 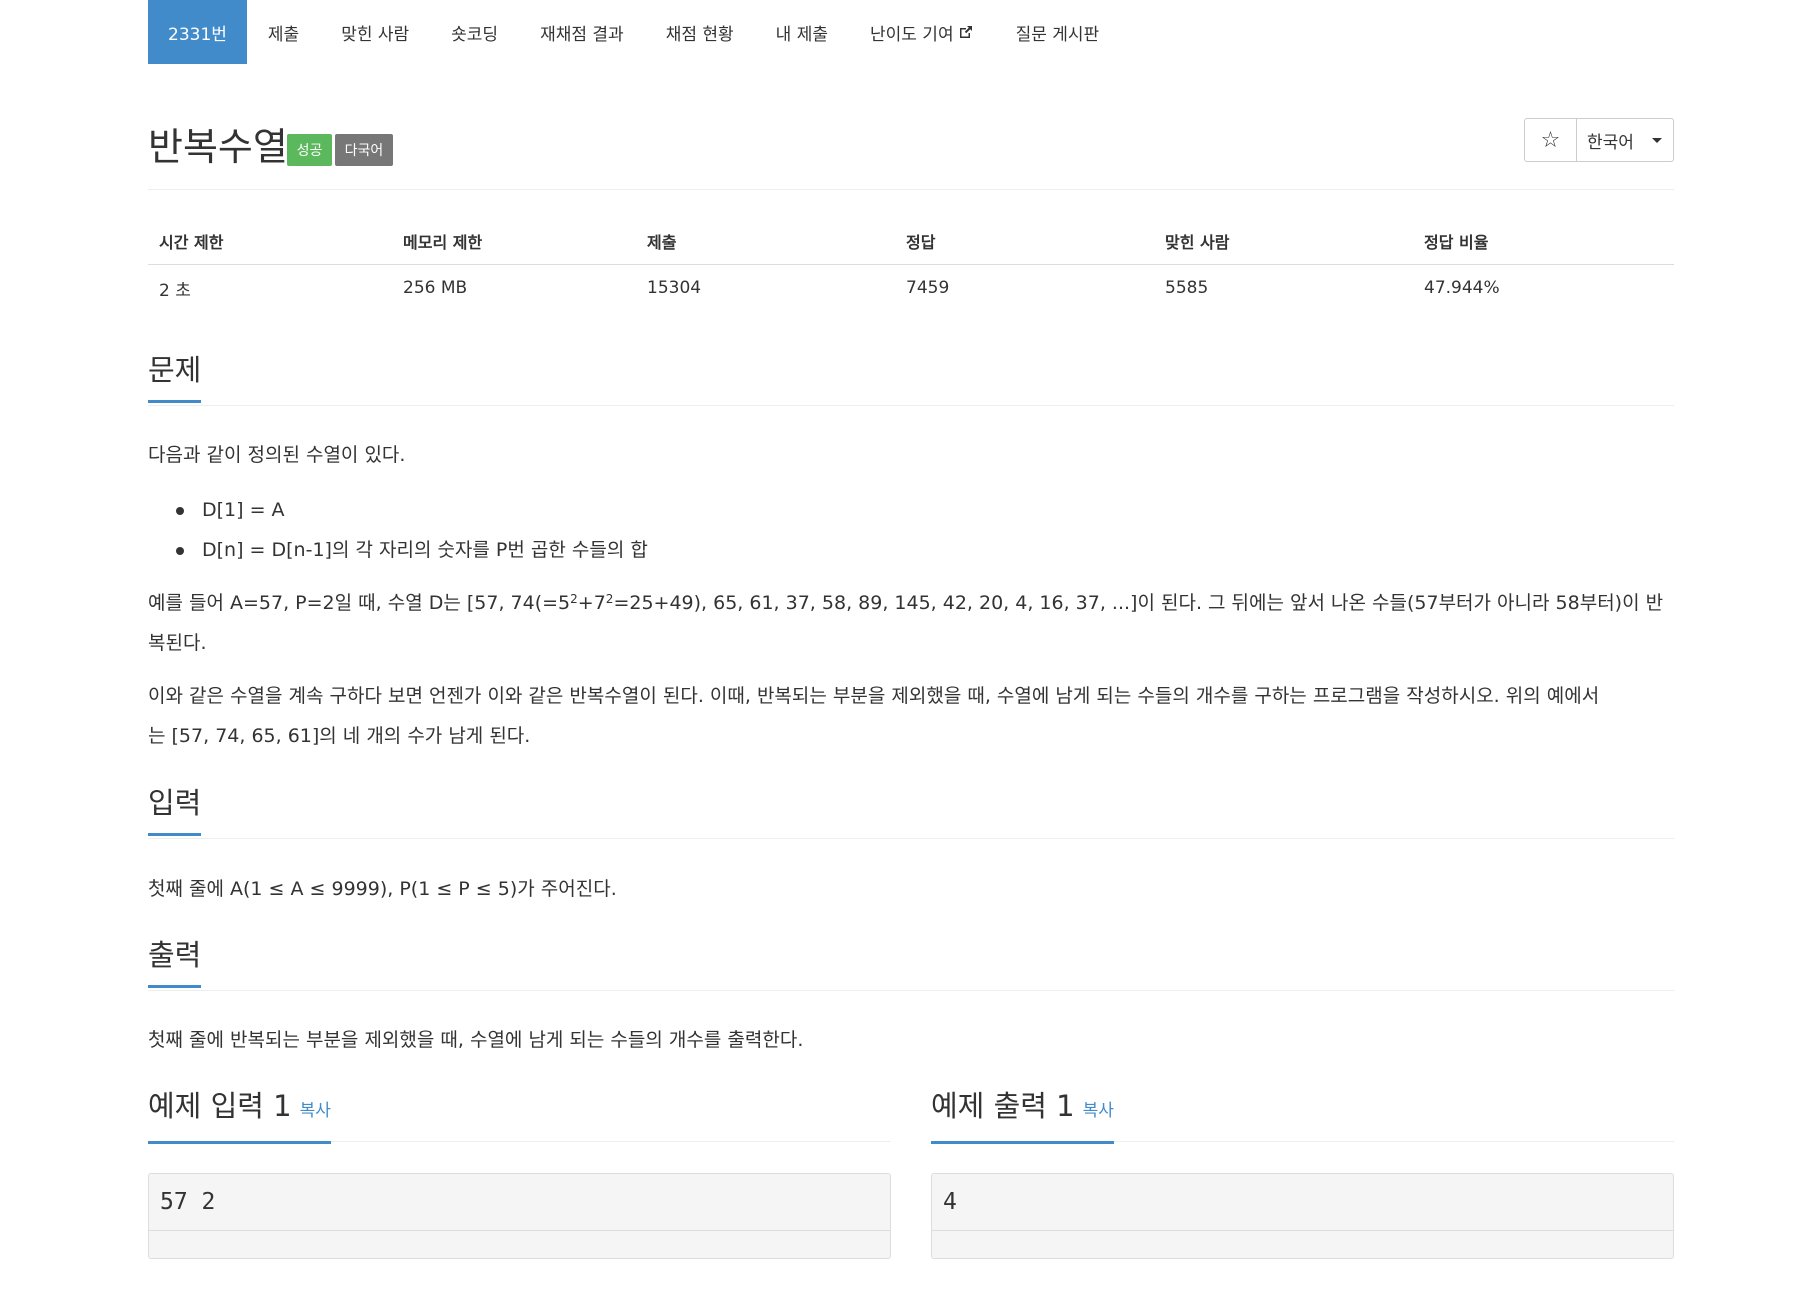 What do you see at coordinates (339, 736) in the screenshot?
I see `task-line-2: 는 [57, 74, 65, 61]의 네 개의 수가 남게 된다.` at bounding box center [339, 736].